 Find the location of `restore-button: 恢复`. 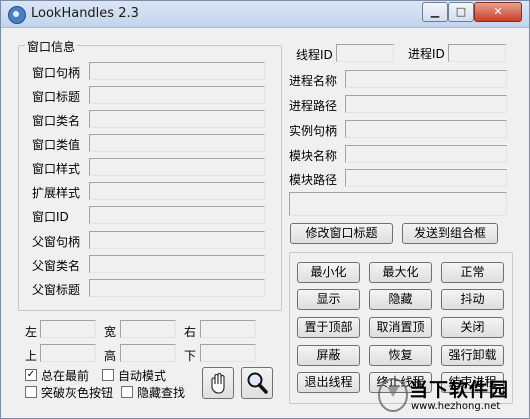

restore-button: 恢复 is located at coordinates (400, 355).